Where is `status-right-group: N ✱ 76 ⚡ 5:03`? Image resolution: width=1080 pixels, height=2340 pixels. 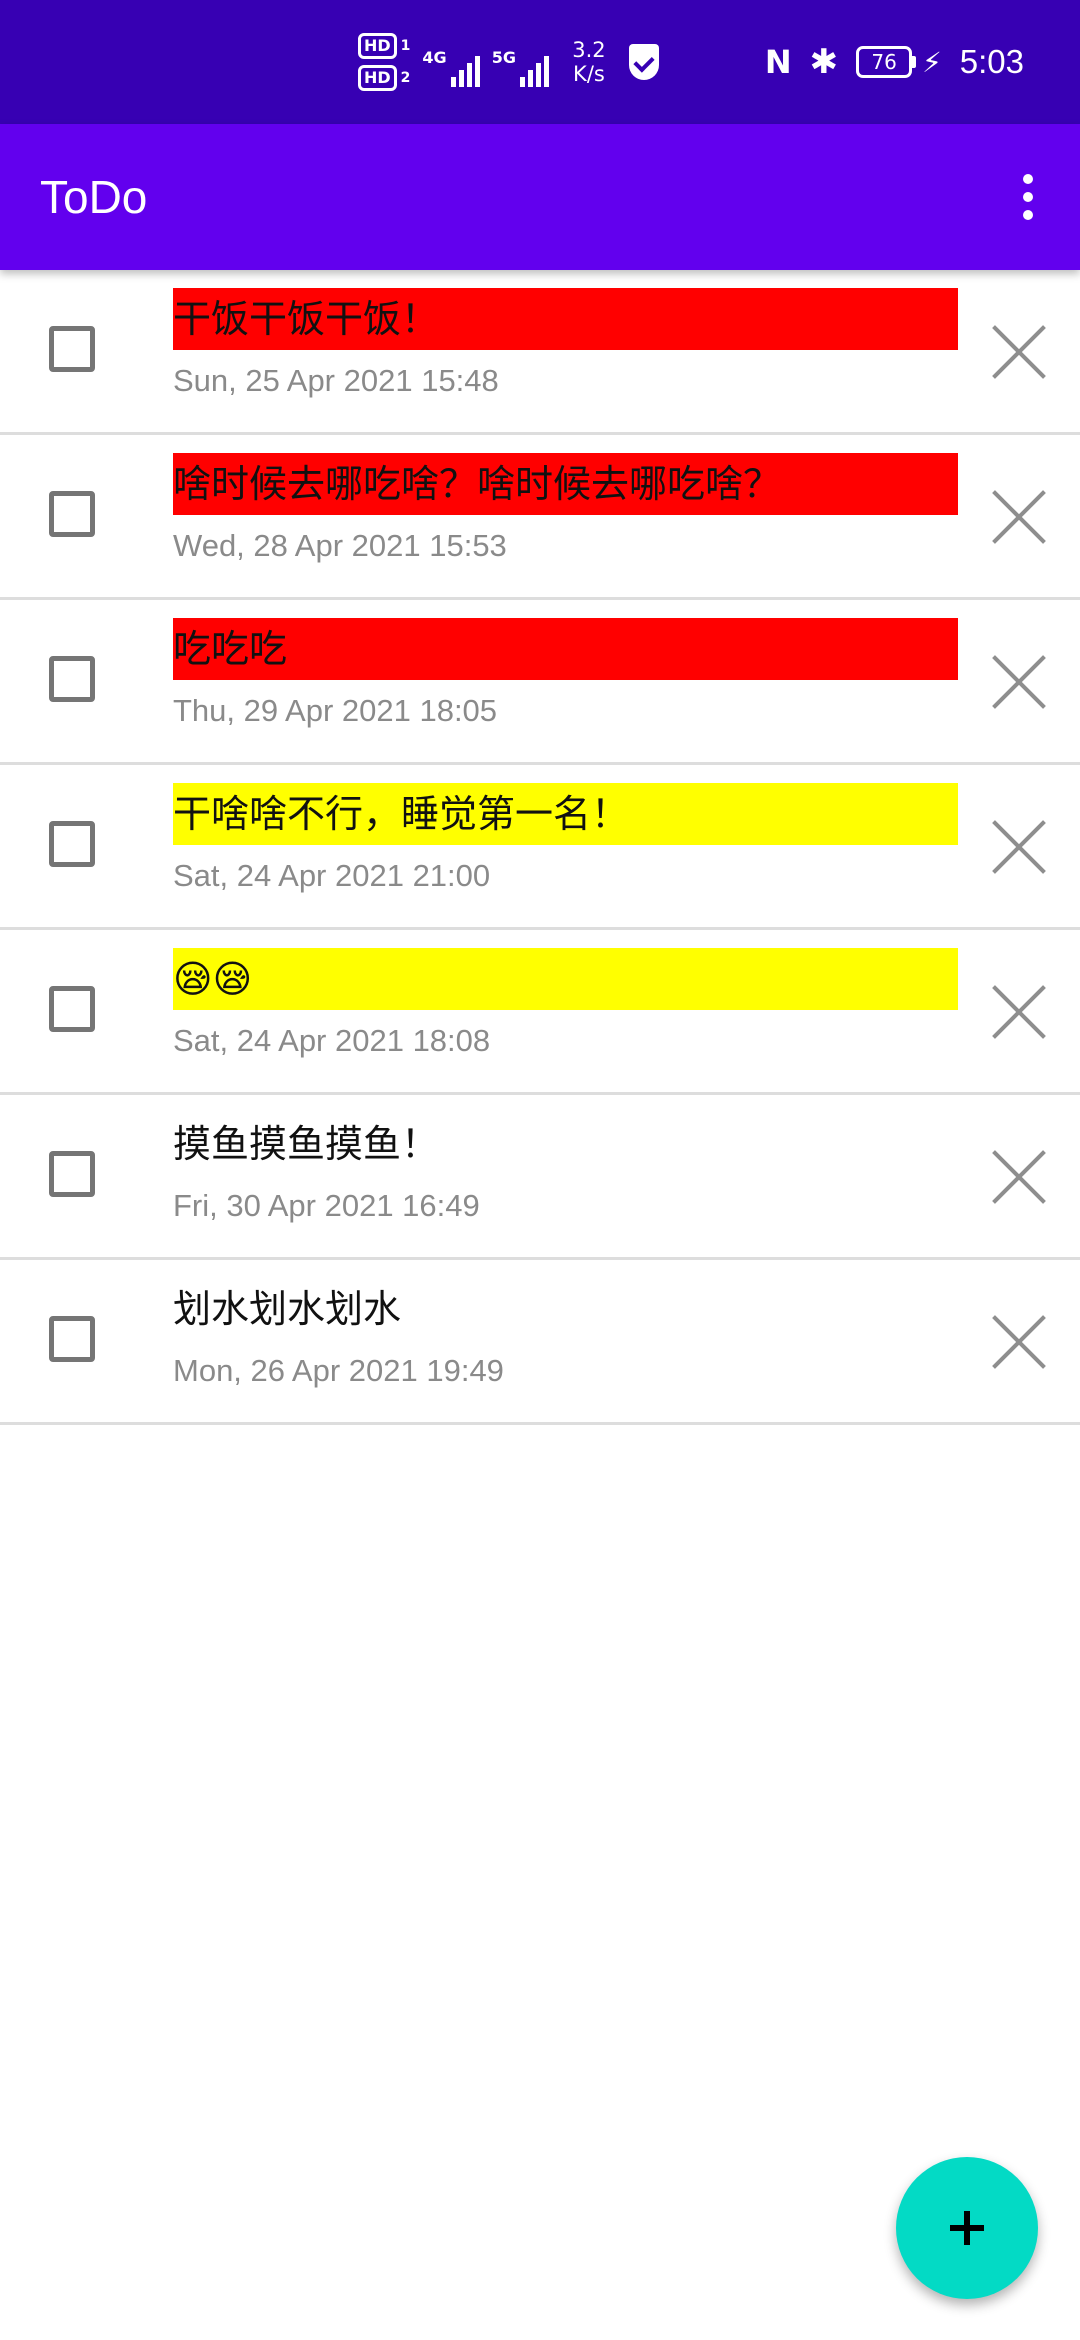 status-right-group: N ✱ 76 ⚡ 5:03 is located at coordinates (894, 62).